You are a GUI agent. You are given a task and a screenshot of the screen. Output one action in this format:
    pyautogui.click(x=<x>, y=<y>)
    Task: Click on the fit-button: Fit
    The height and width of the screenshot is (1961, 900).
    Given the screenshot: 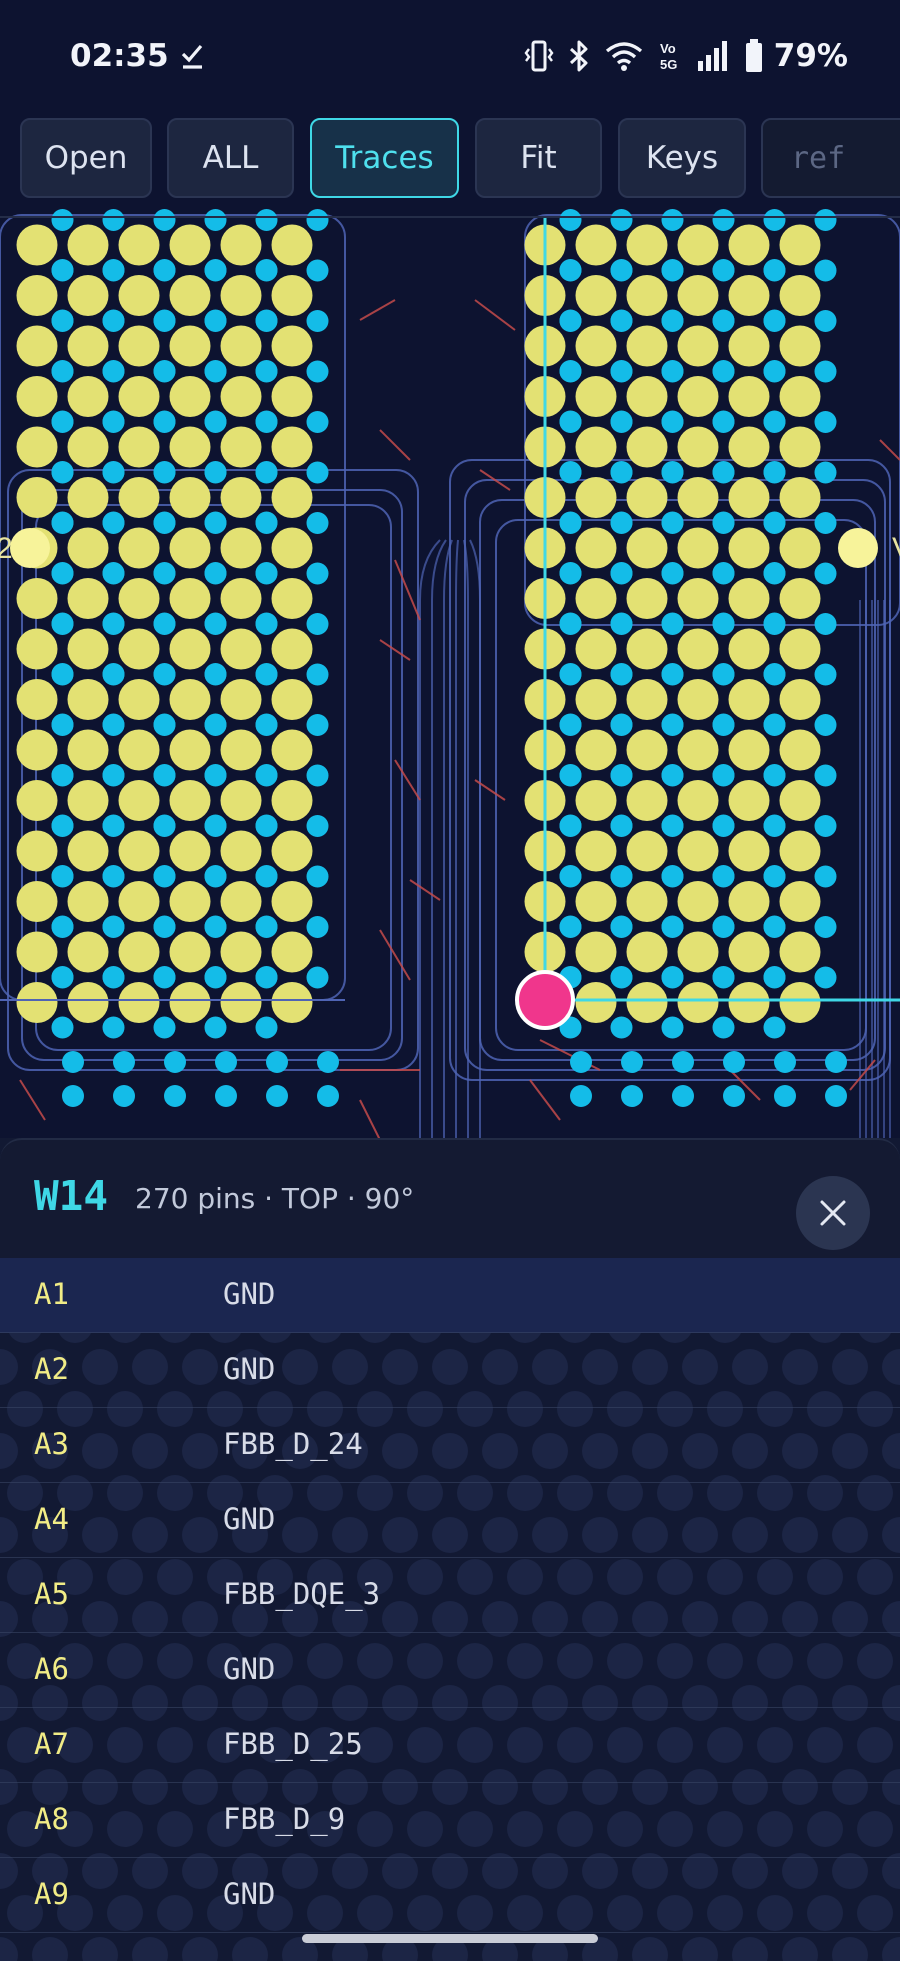 What is the action you would take?
    pyautogui.click(x=538, y=158)
    